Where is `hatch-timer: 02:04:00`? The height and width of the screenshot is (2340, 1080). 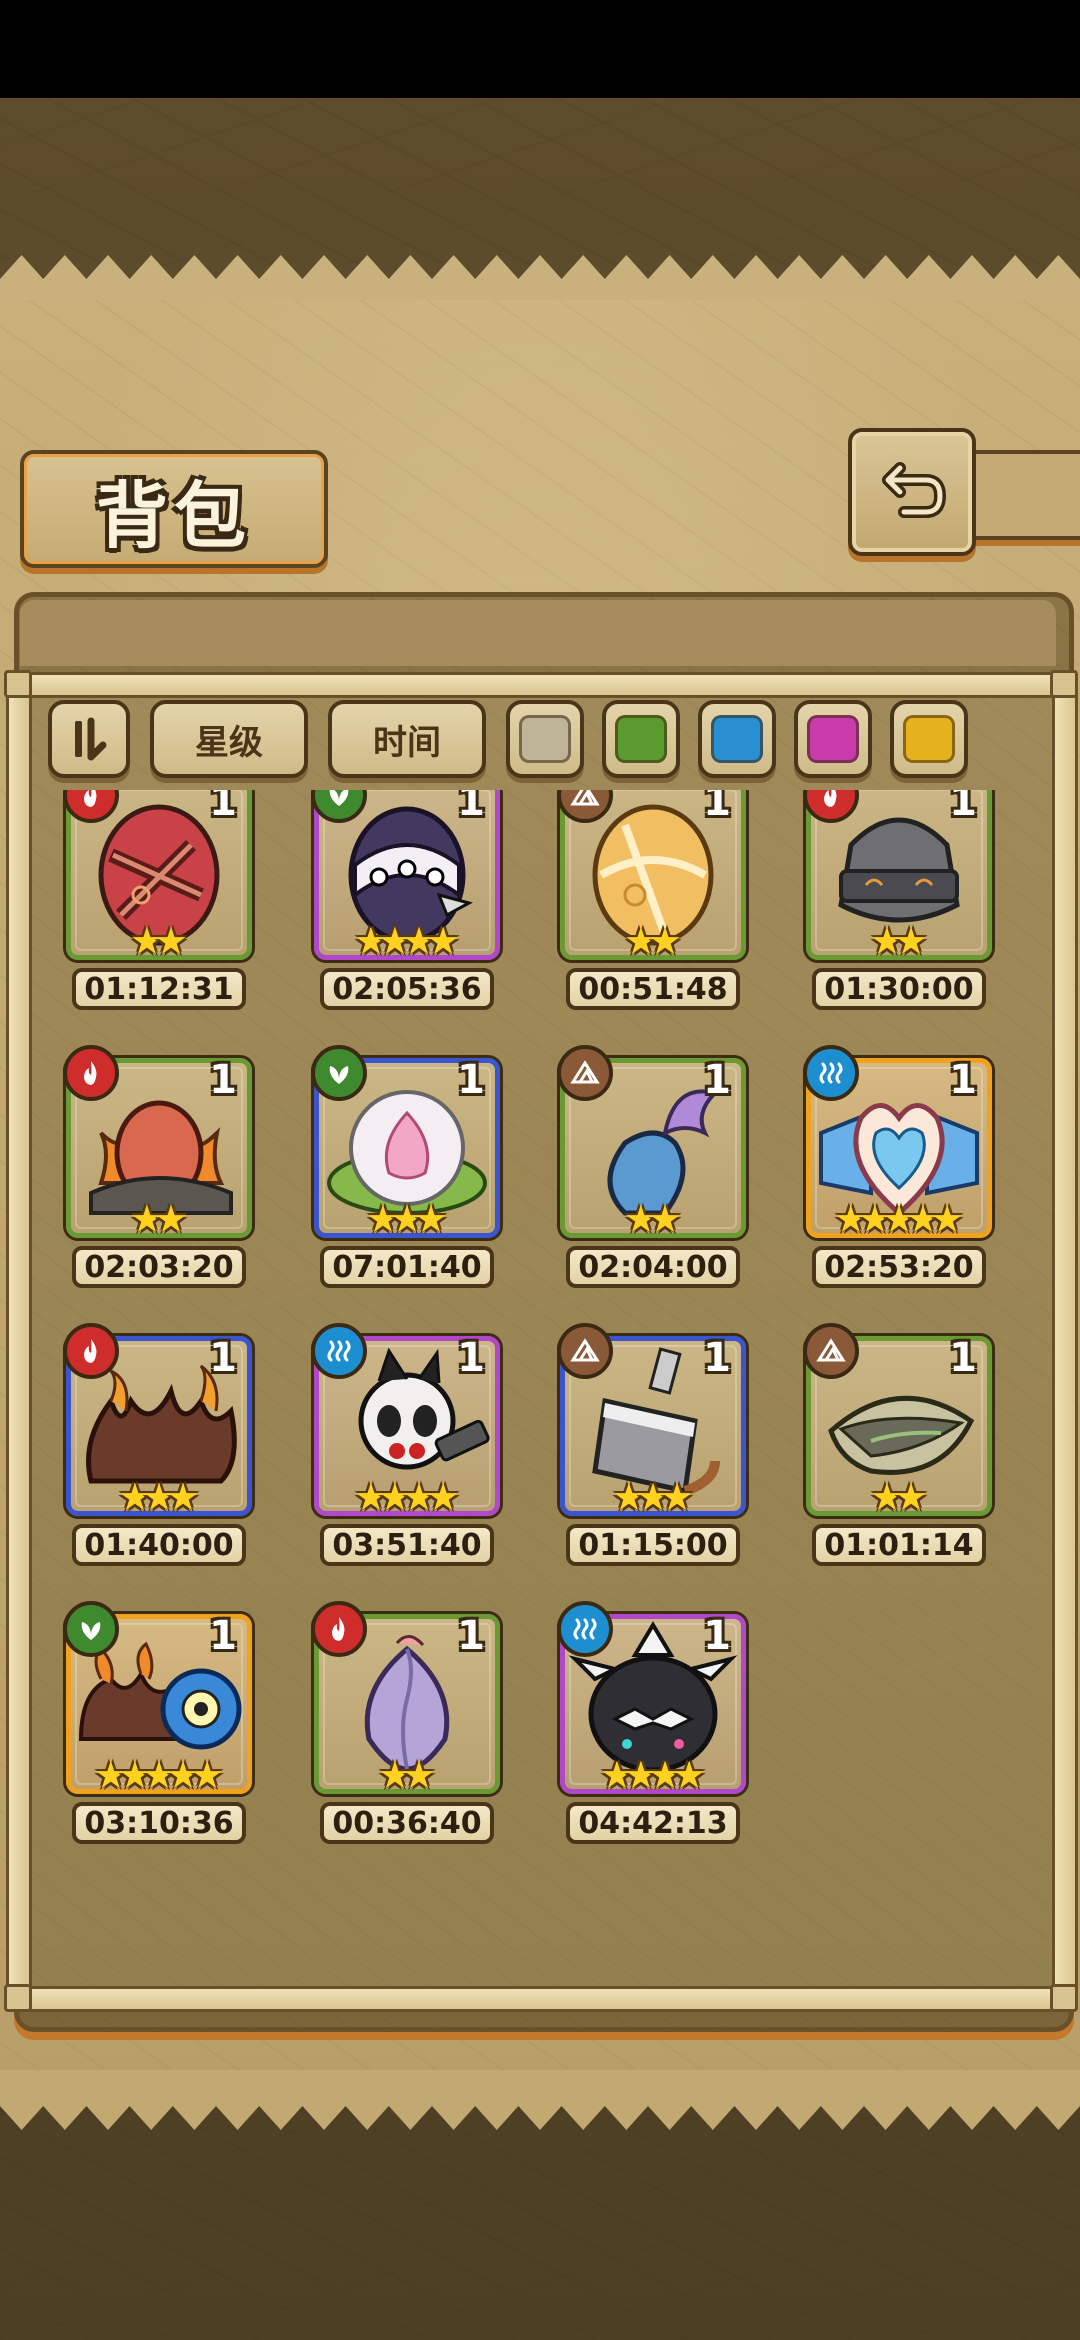
hatch-timer: 02:04:00 is located at coordinates (653, 1267).